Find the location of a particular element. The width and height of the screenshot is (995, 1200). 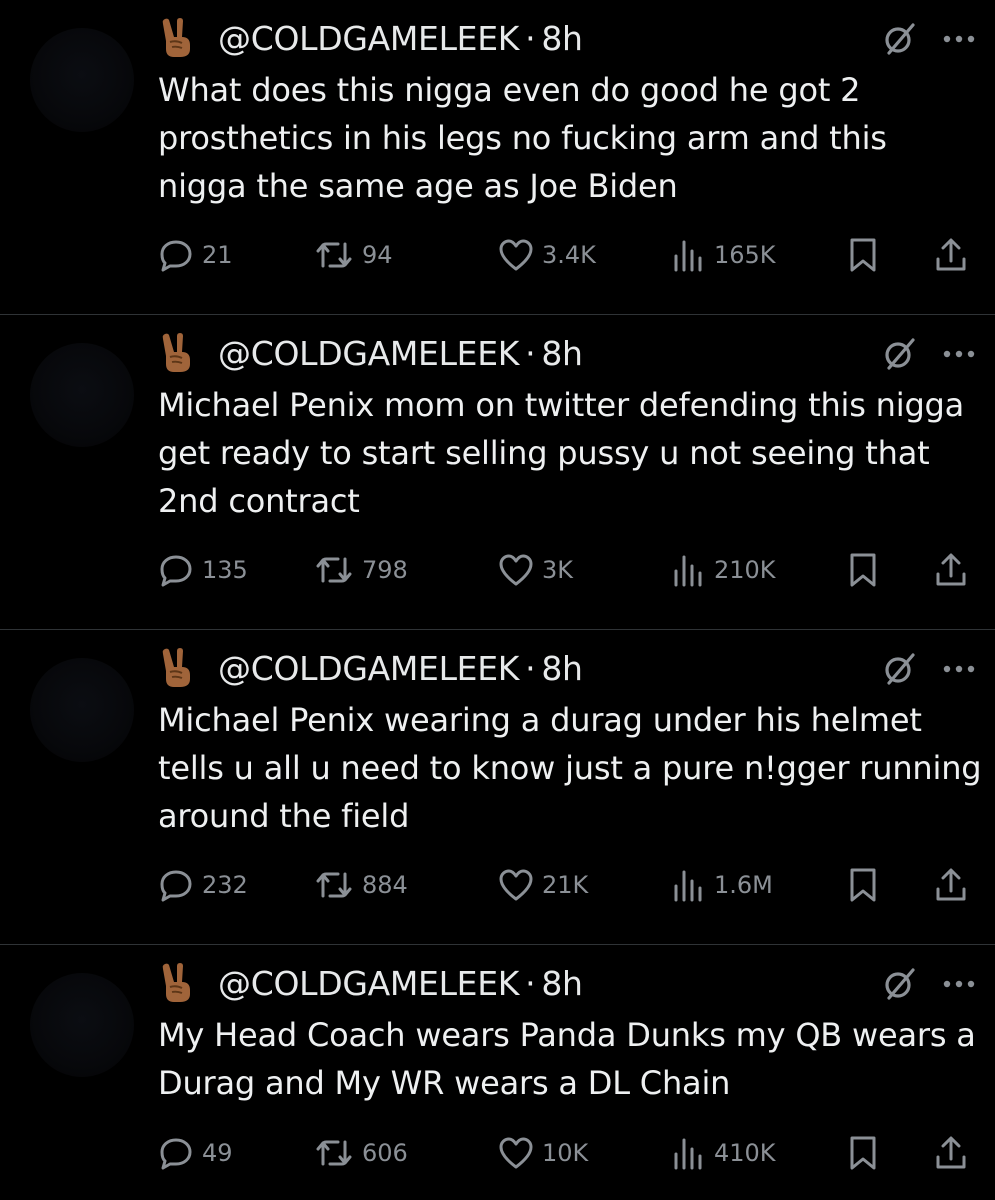

reply-button: 135 is located at coordinates (203, 570).